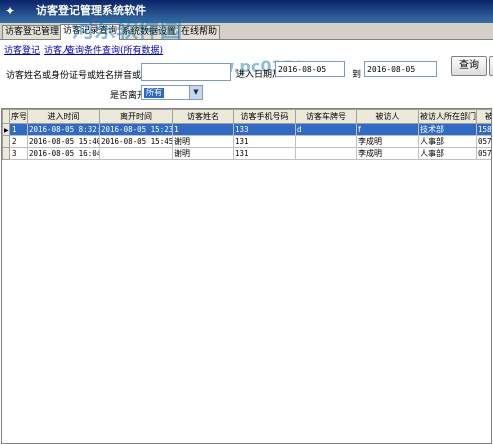 The width and height of the screenshot is (493, 444). Describe the element at coordinates (326, 116) in the screenshot. I see `column-header: 访客车牌号` at that location.